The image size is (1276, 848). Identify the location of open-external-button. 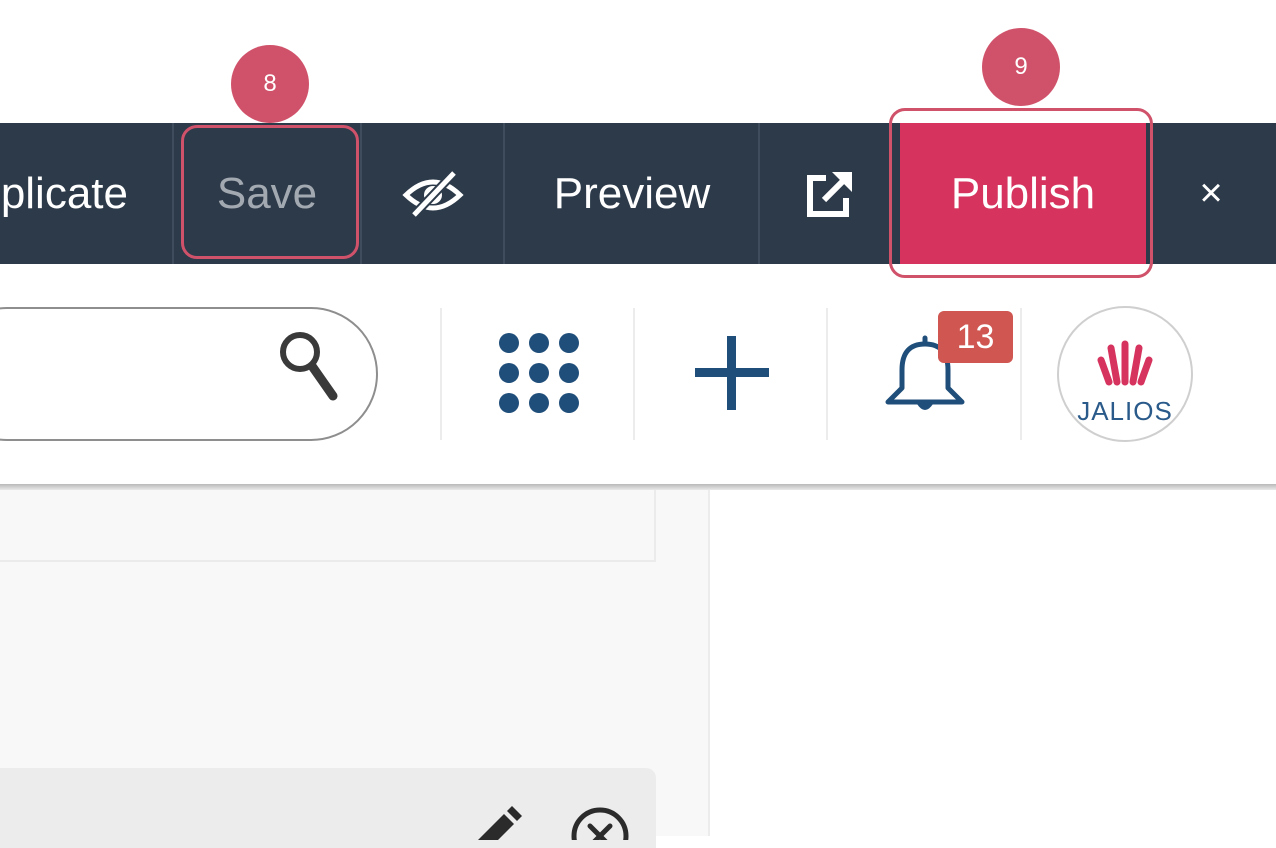
(830, 193).